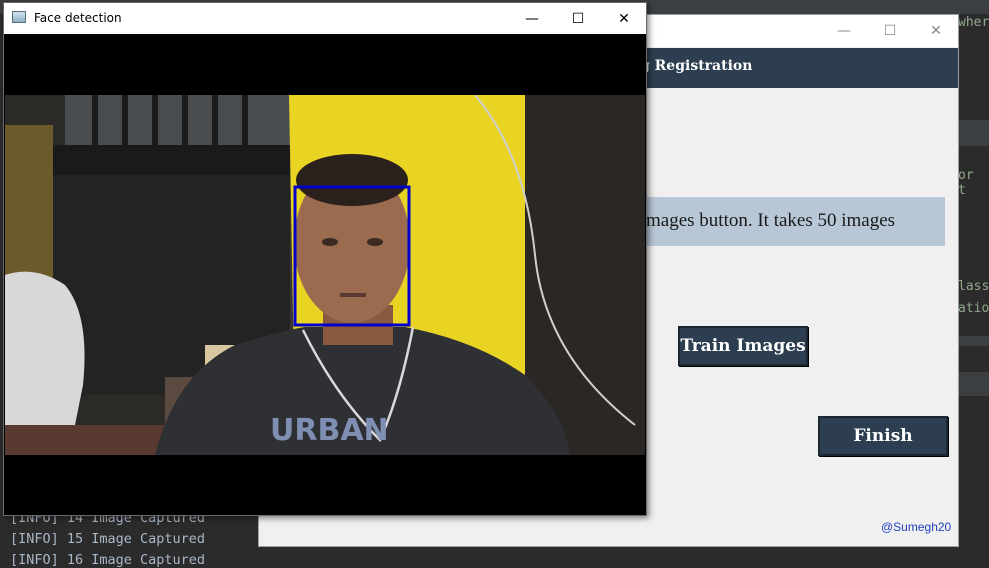 The width and height of the screenshot is (989, 568). What do you see at coordinates (743, 346) in the screenshot?
I see `train-images-button: Train Images` at bounding box center [743, 346].